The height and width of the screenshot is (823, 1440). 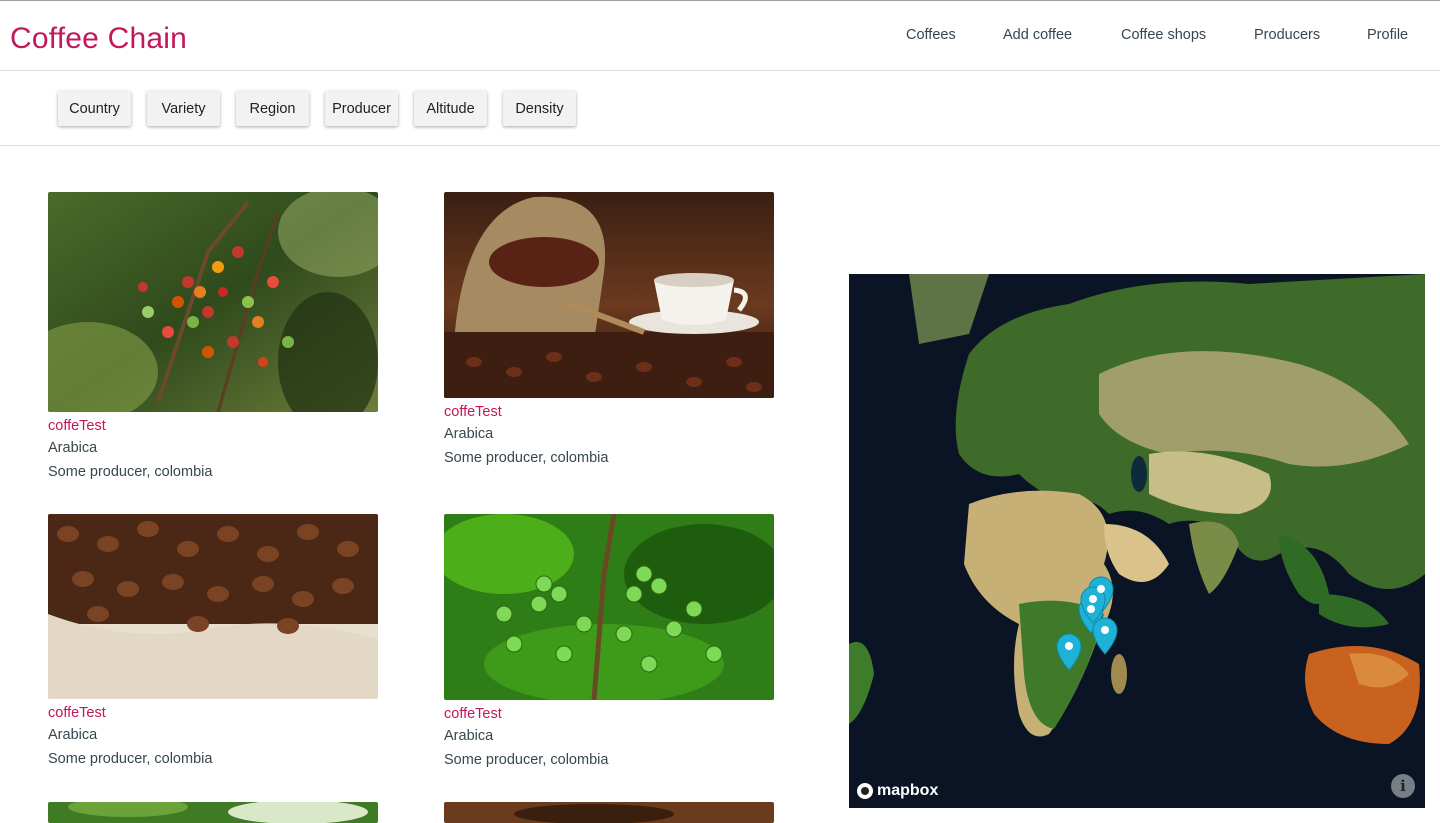 What do you see at coordinates (1287, 35) in the screenshot?
I see `nav-producers: Producers` at bounding box center [1287, 35].